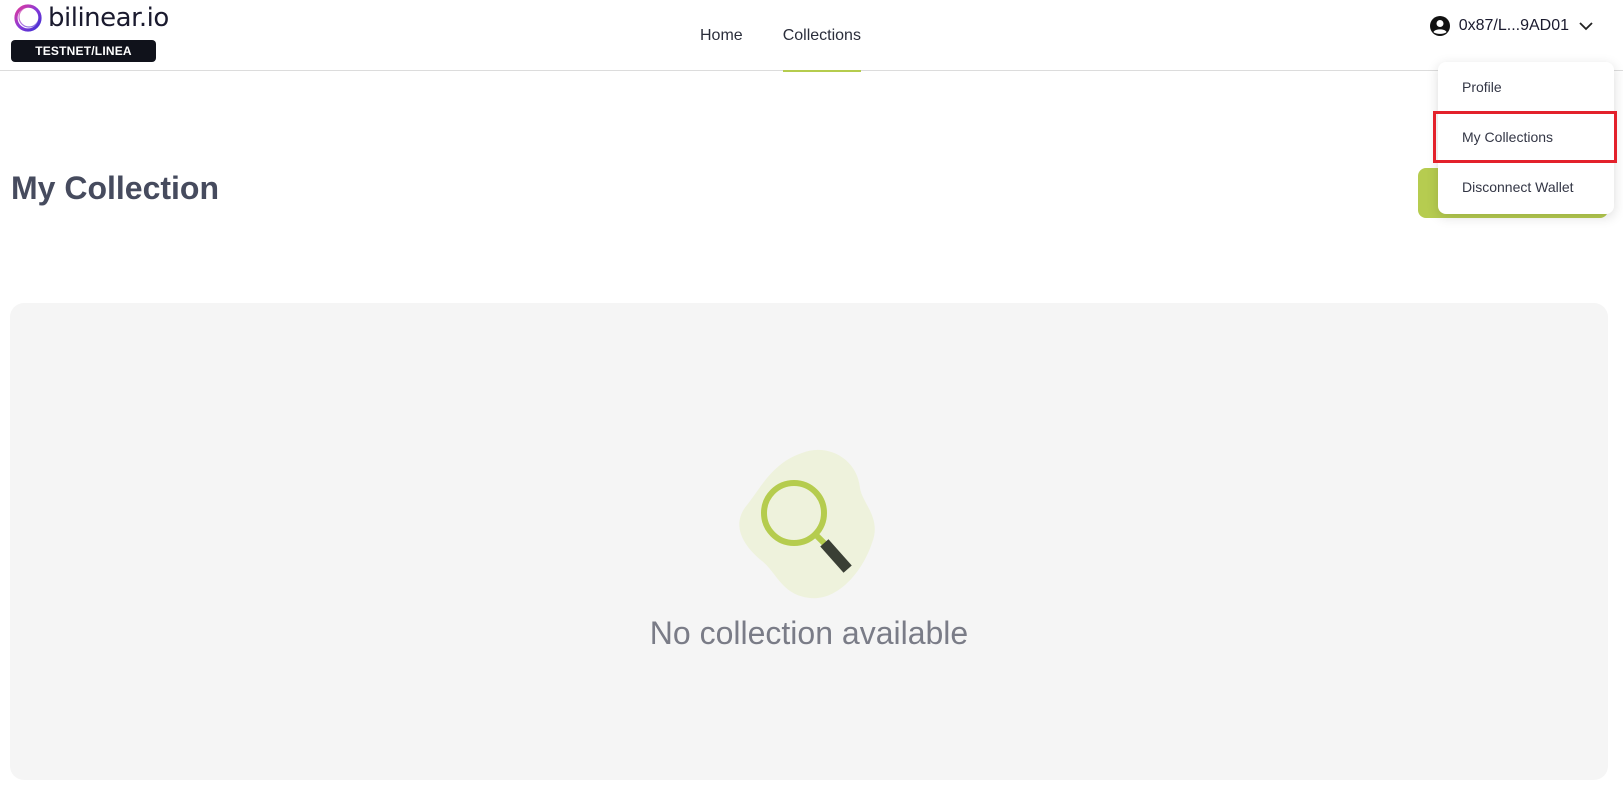 The image size is (1623, 786). I want to click on brand-logo: bilinear.io, so click(90, 18).